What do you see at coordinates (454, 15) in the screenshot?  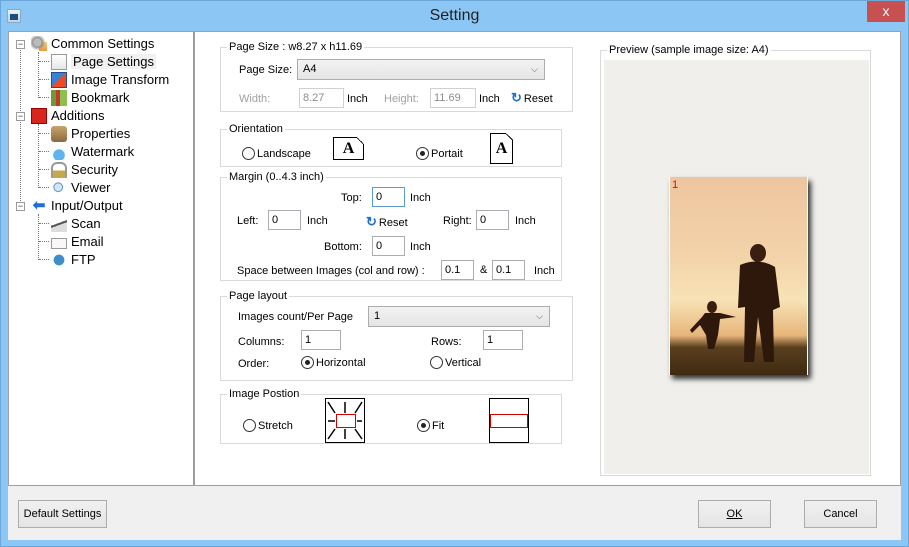 I see `window-title: Setting` at bounding box center [454, 15].